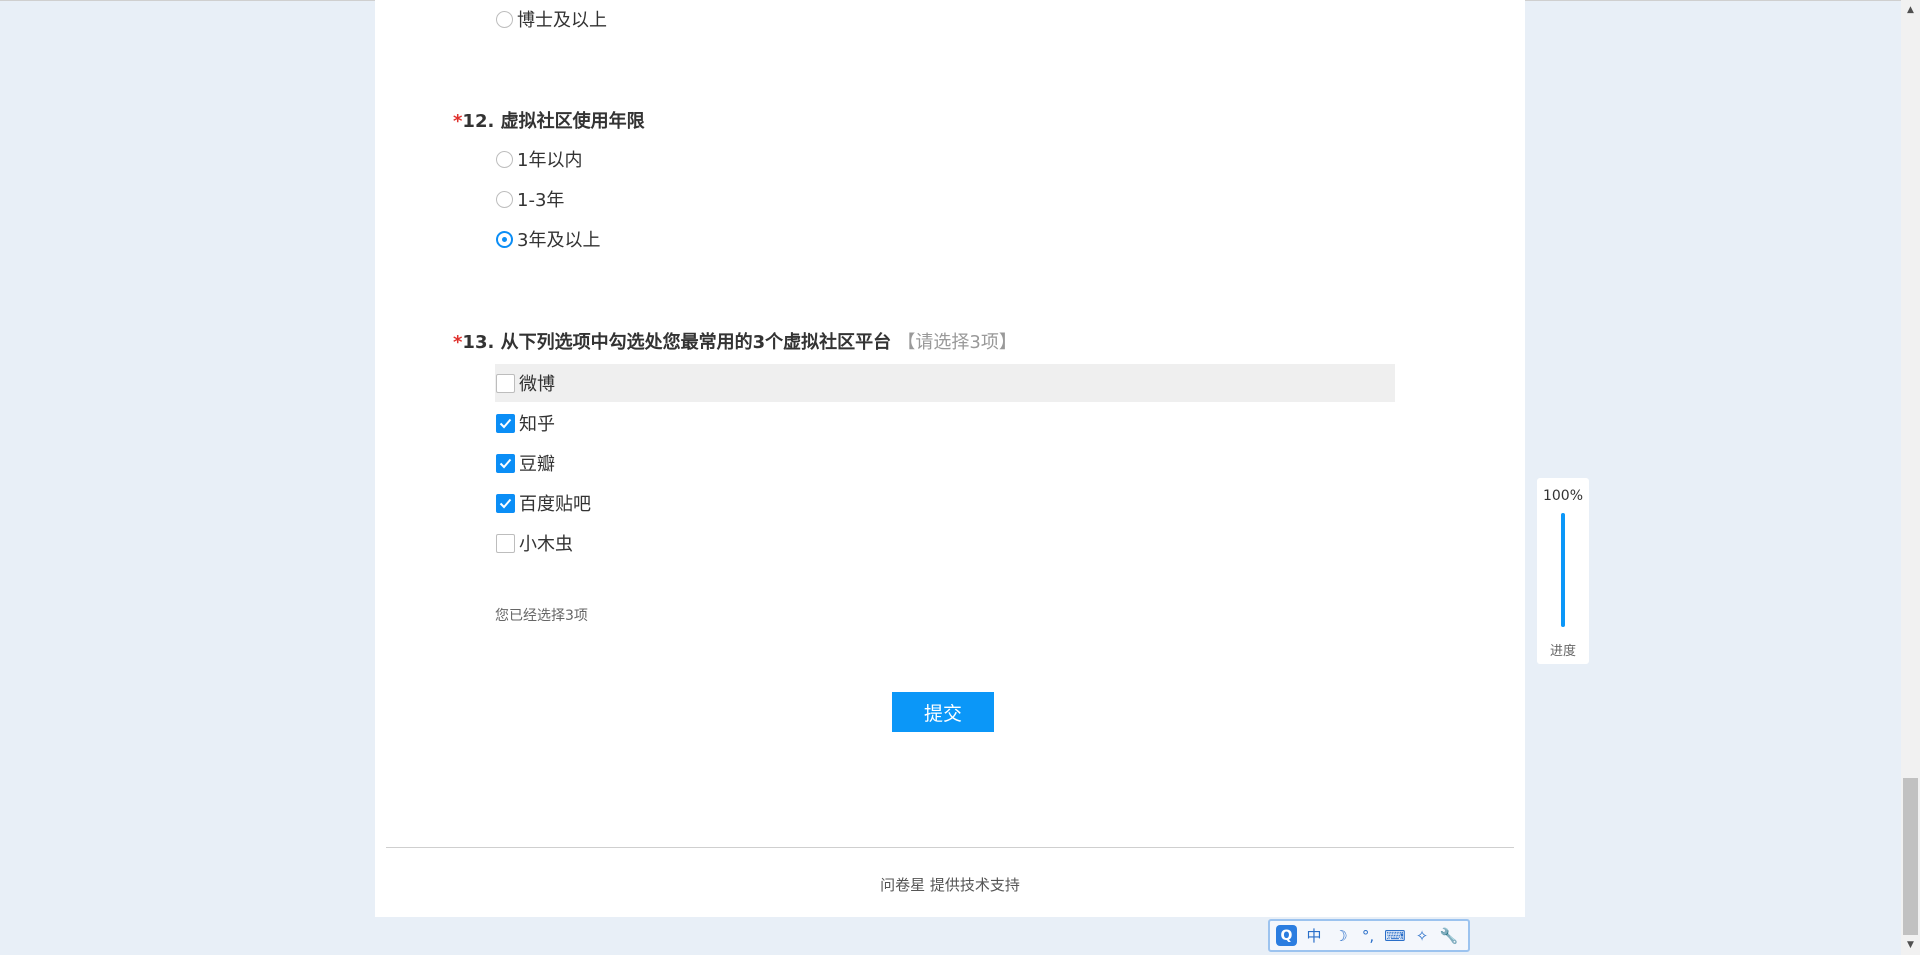 The height and width of the screenshot is (955, 1920). What do you see at coordinates (550, 160) in the screenshot?
I see `option-label: 1年以内` at bounding box center [550, 160].